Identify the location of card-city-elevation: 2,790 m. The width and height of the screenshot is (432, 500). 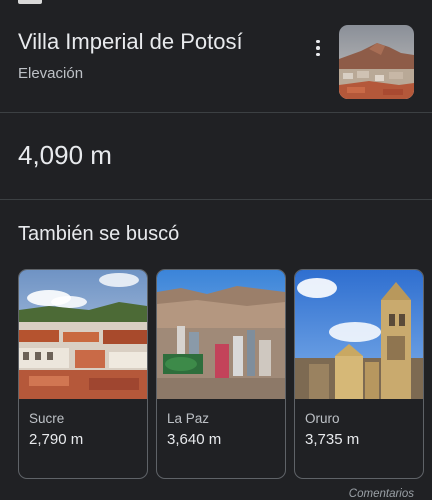
(56, 439).